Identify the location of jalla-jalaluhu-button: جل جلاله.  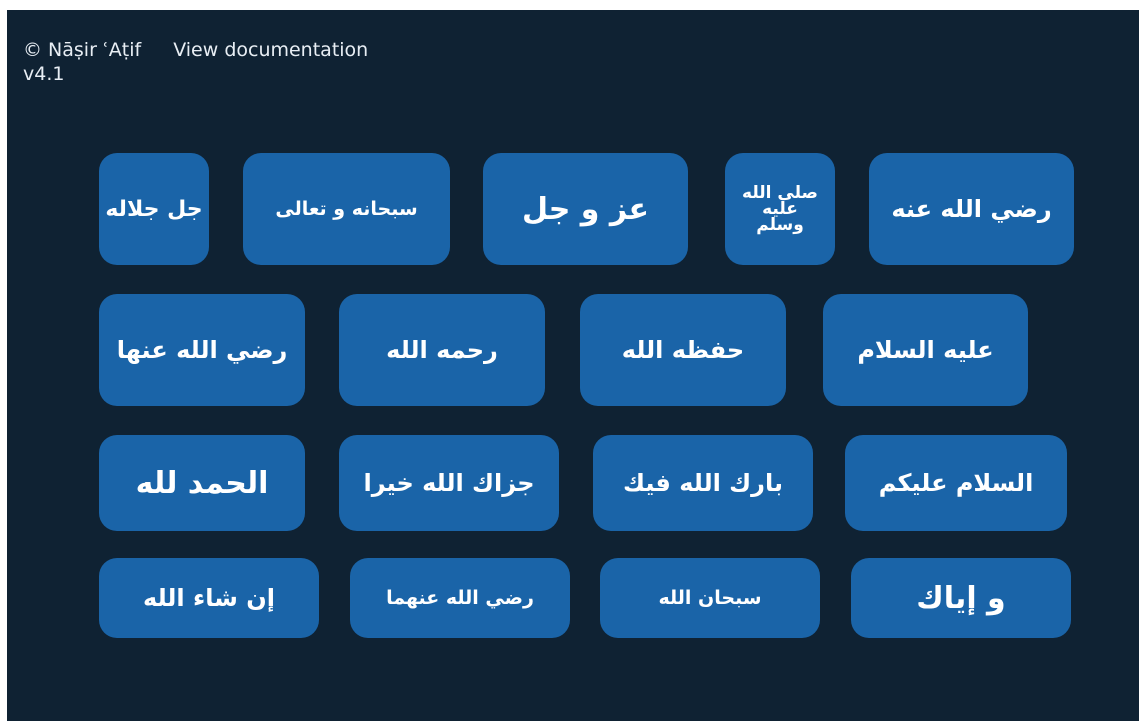
(154, 209).